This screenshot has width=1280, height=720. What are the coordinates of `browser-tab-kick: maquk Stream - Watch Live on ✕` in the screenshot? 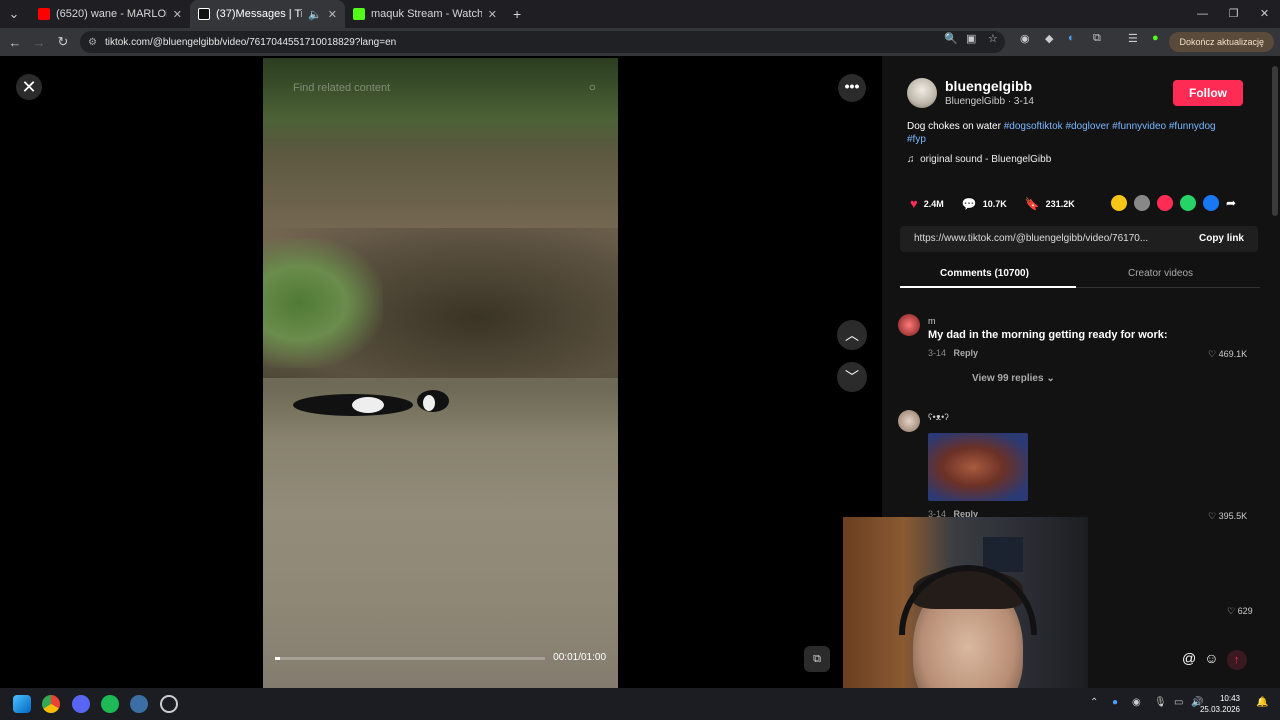 It's located at (425, 14).